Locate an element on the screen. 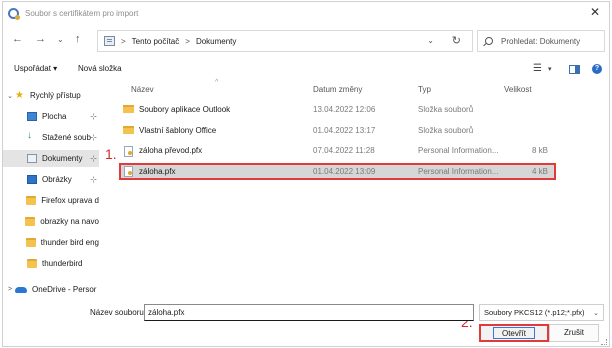  view-options-icon: ☰ is located at coordinates (537, 68).